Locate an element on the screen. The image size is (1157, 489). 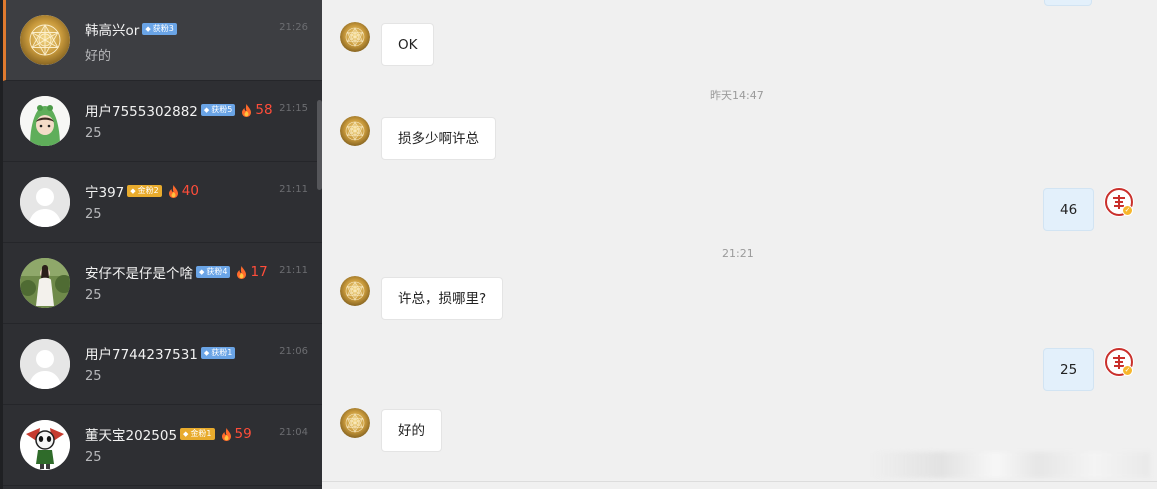
contact-name: 宁397 is located at coordinates (105, 193).